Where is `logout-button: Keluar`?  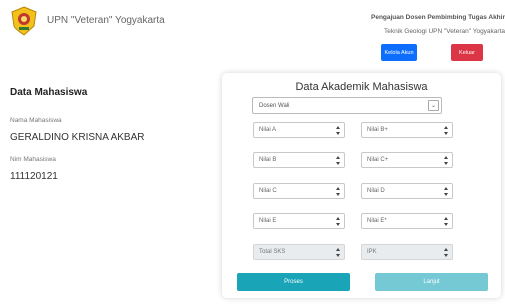 logout-button: Keluar is located at coordinates (467, 52).